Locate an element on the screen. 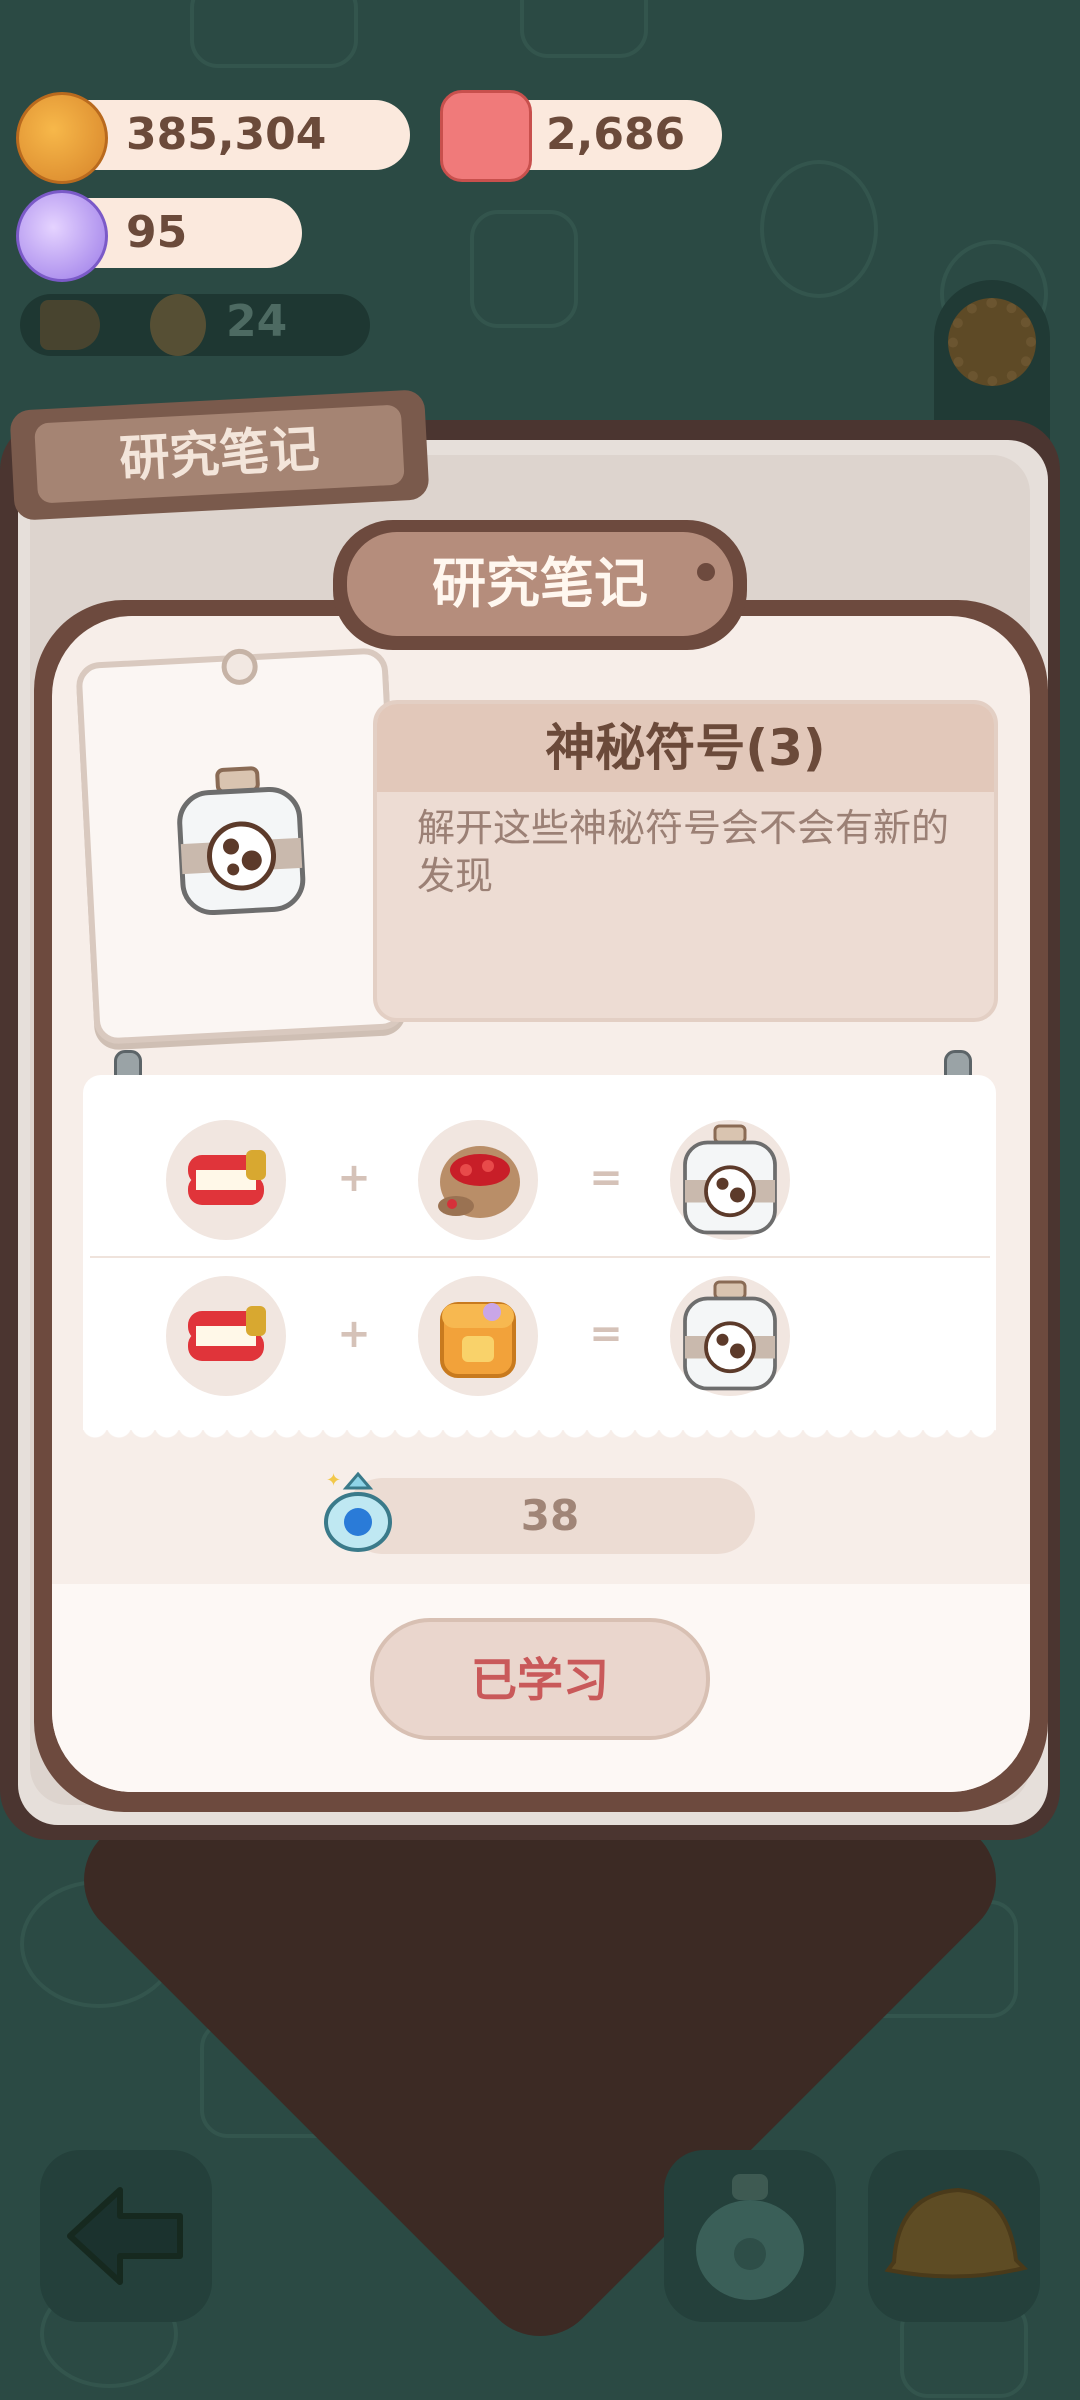 The image size is (1080, 2400). recipe-2-ingredient-a is located at coordinates (226, 1336).